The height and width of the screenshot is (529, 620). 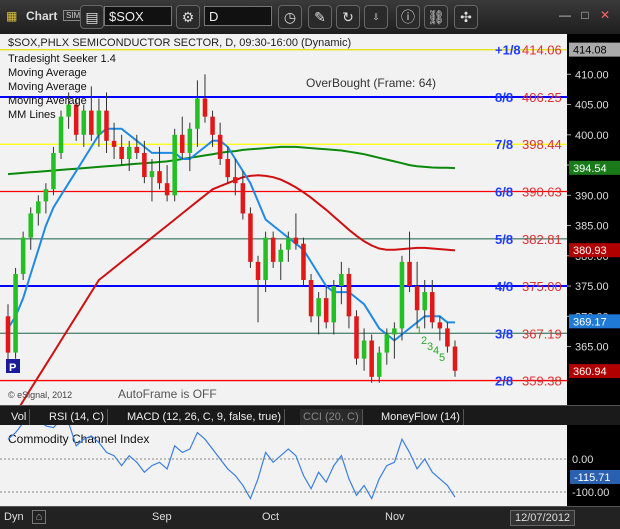 I want to click on mm-value-5: 375.00, so click(x=542, y=286).